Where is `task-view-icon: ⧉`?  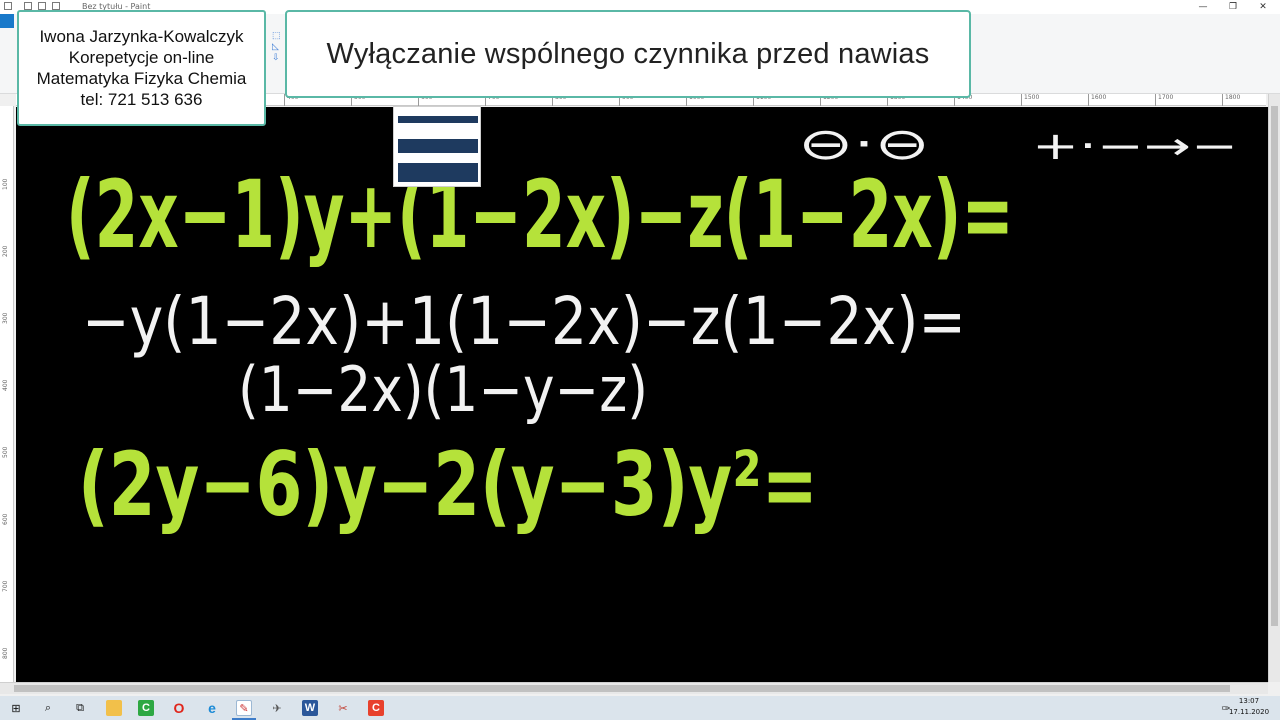
task-view-icon: ⧉ is located at coordinates (80, 708).